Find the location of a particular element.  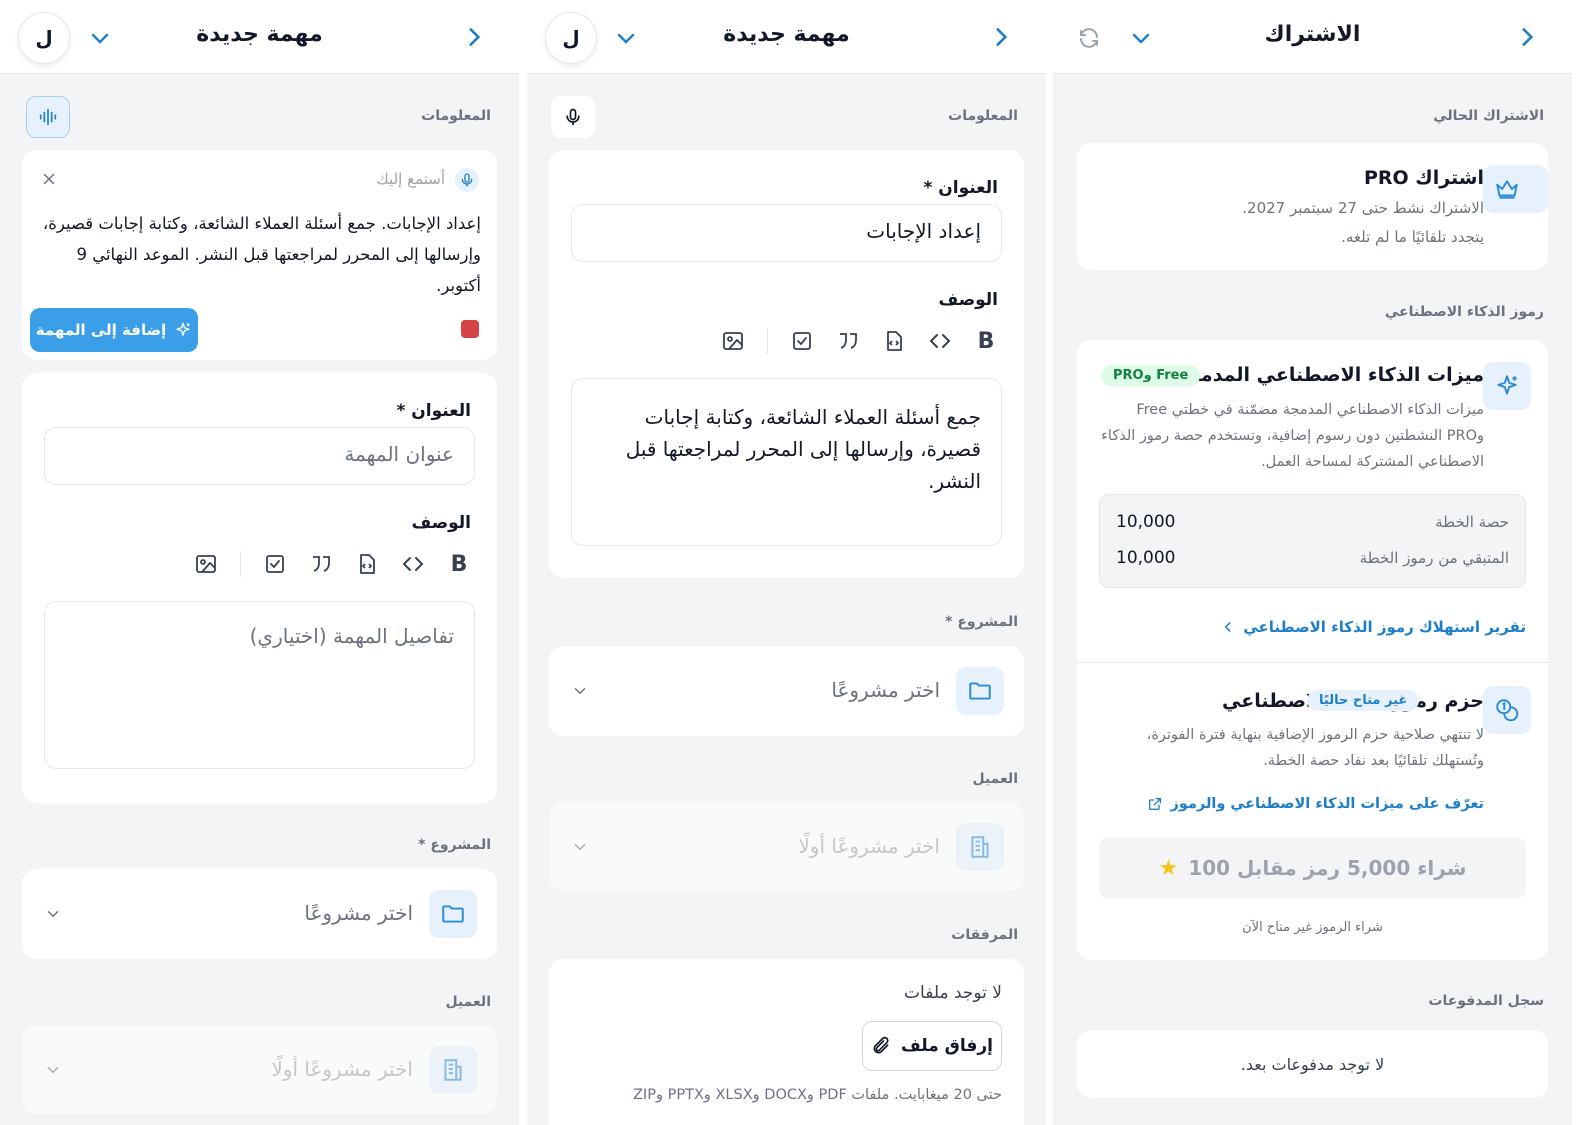

pro-active-until: الاشتراك نشط حتى 27 سبتمبر 2027. is located at coordinates (1363, 208).